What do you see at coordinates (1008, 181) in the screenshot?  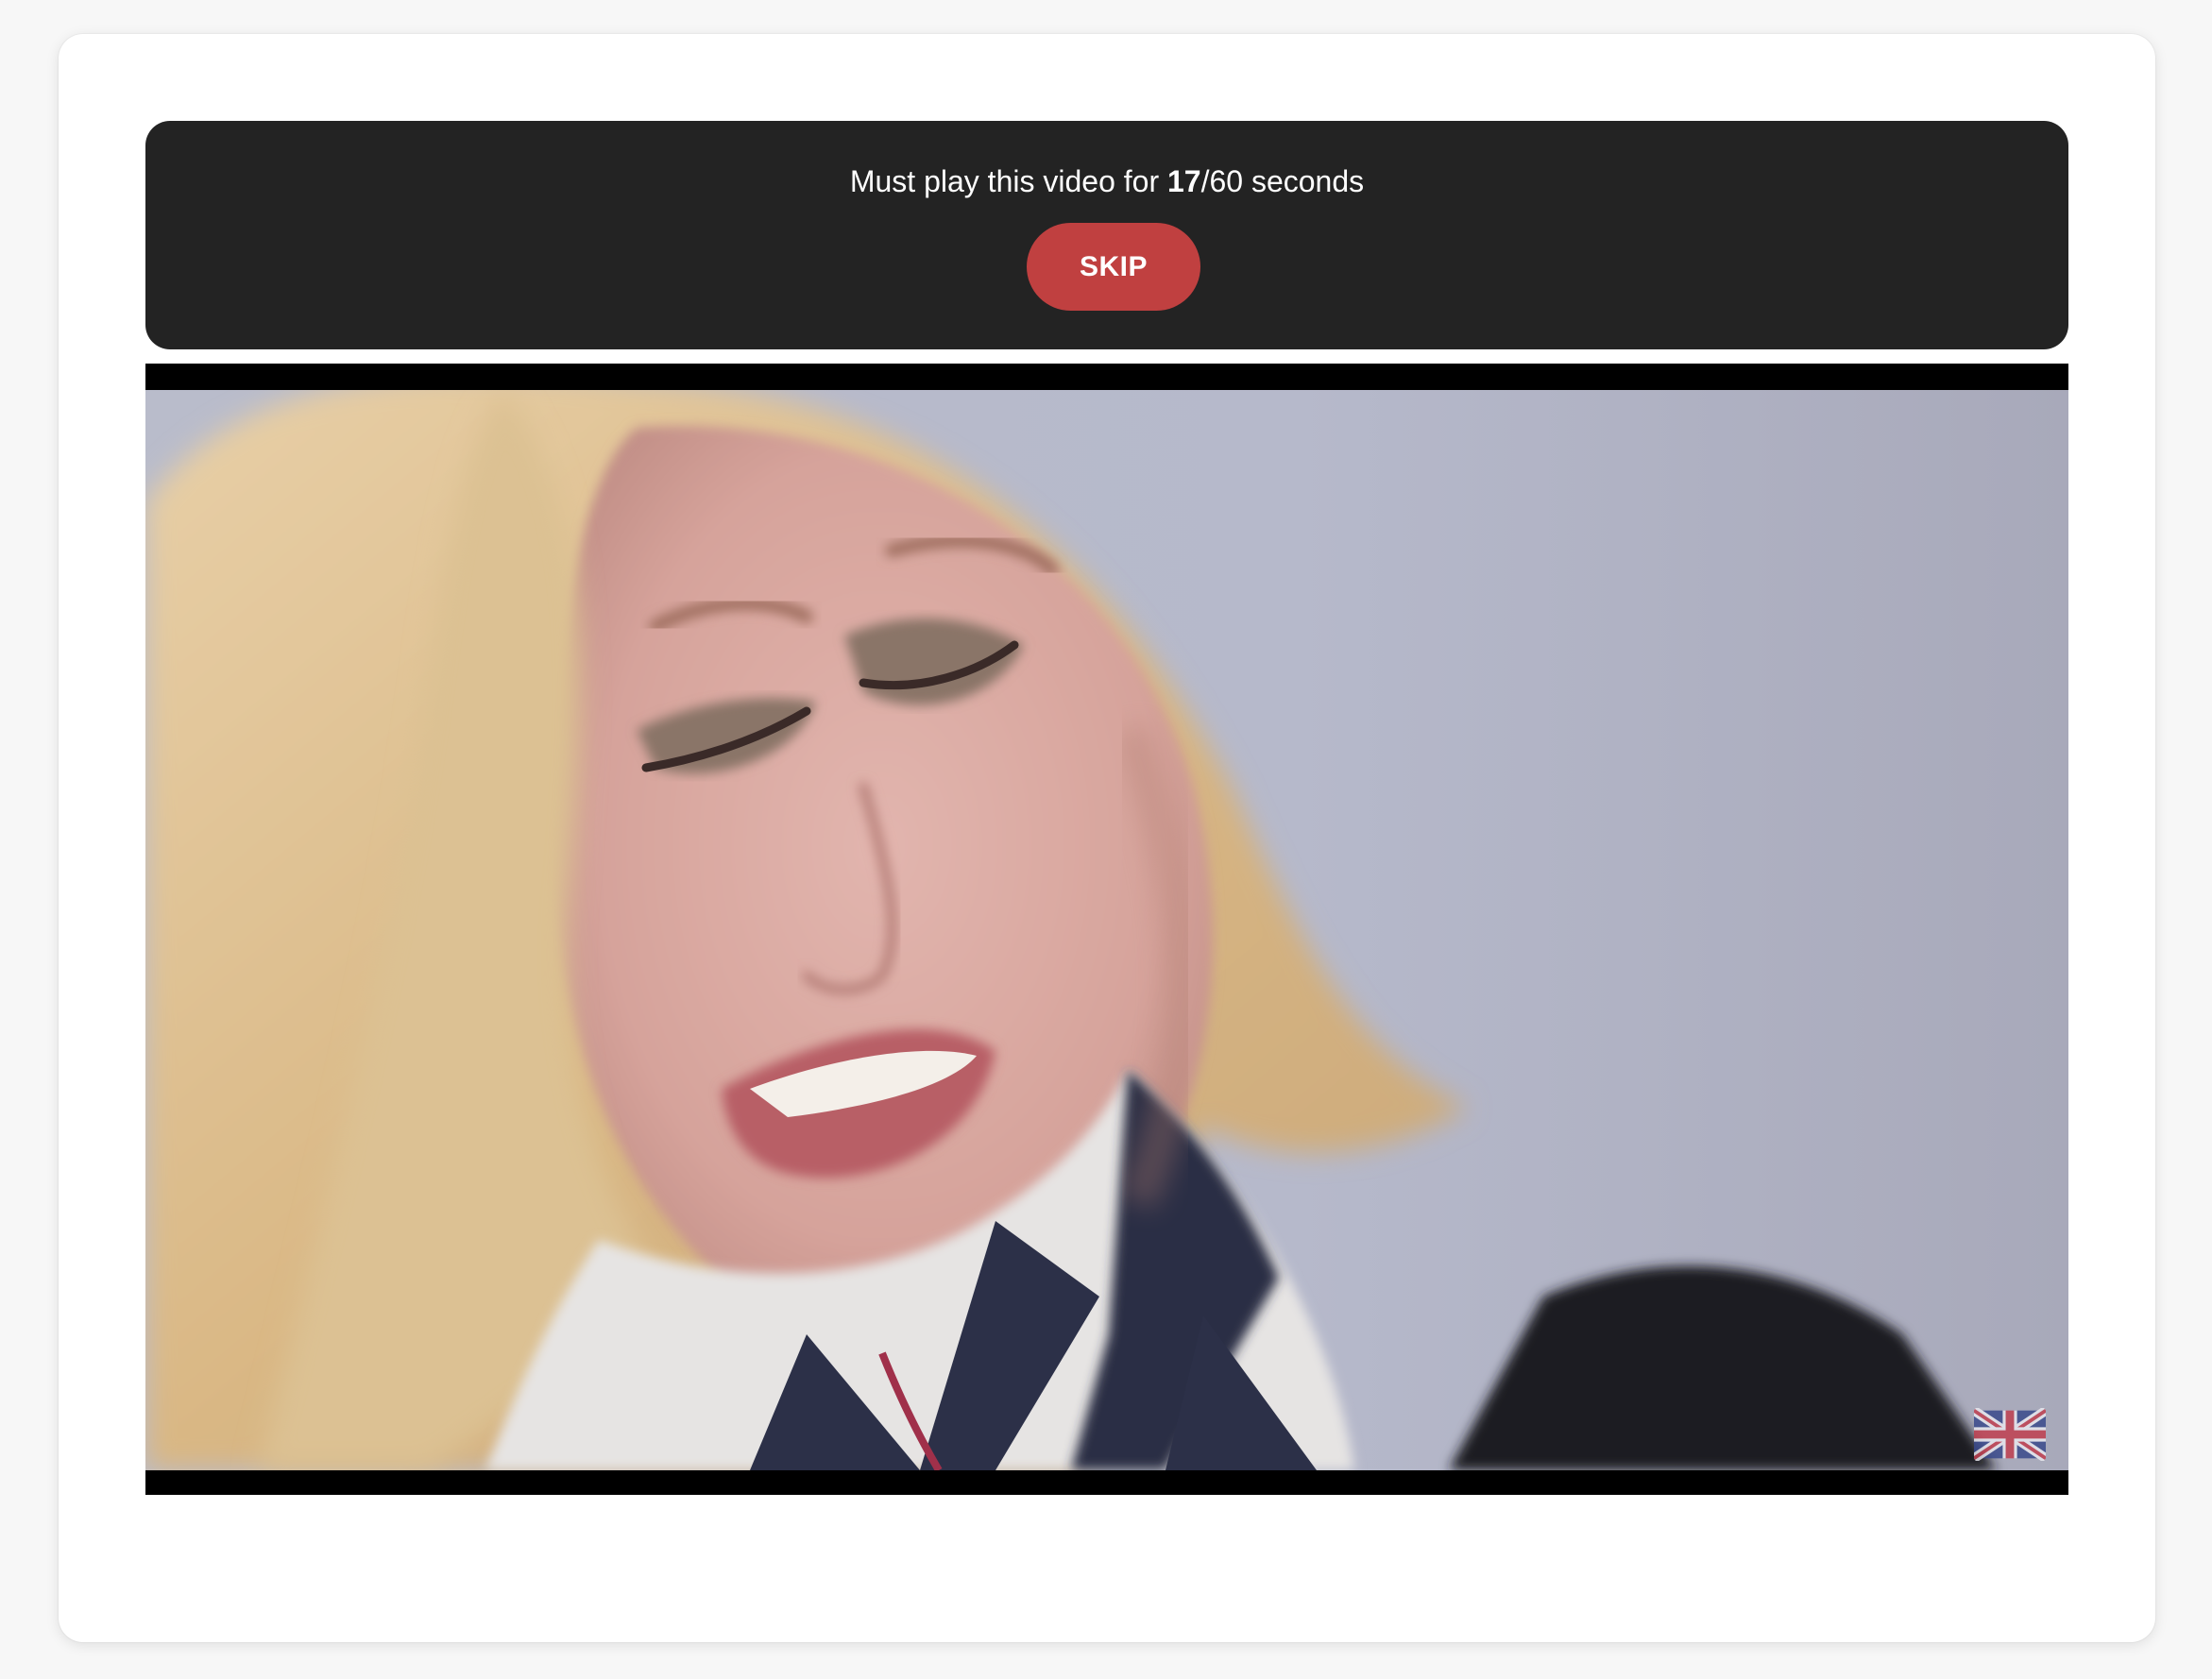 I see `watch-requirement-prefix: Must play this video for` at bounding box center [1008, 181].